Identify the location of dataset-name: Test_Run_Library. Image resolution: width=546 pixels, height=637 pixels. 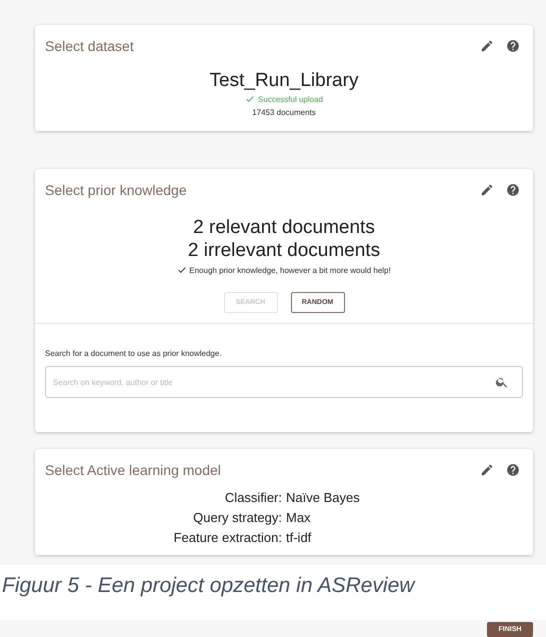
(284, 81).